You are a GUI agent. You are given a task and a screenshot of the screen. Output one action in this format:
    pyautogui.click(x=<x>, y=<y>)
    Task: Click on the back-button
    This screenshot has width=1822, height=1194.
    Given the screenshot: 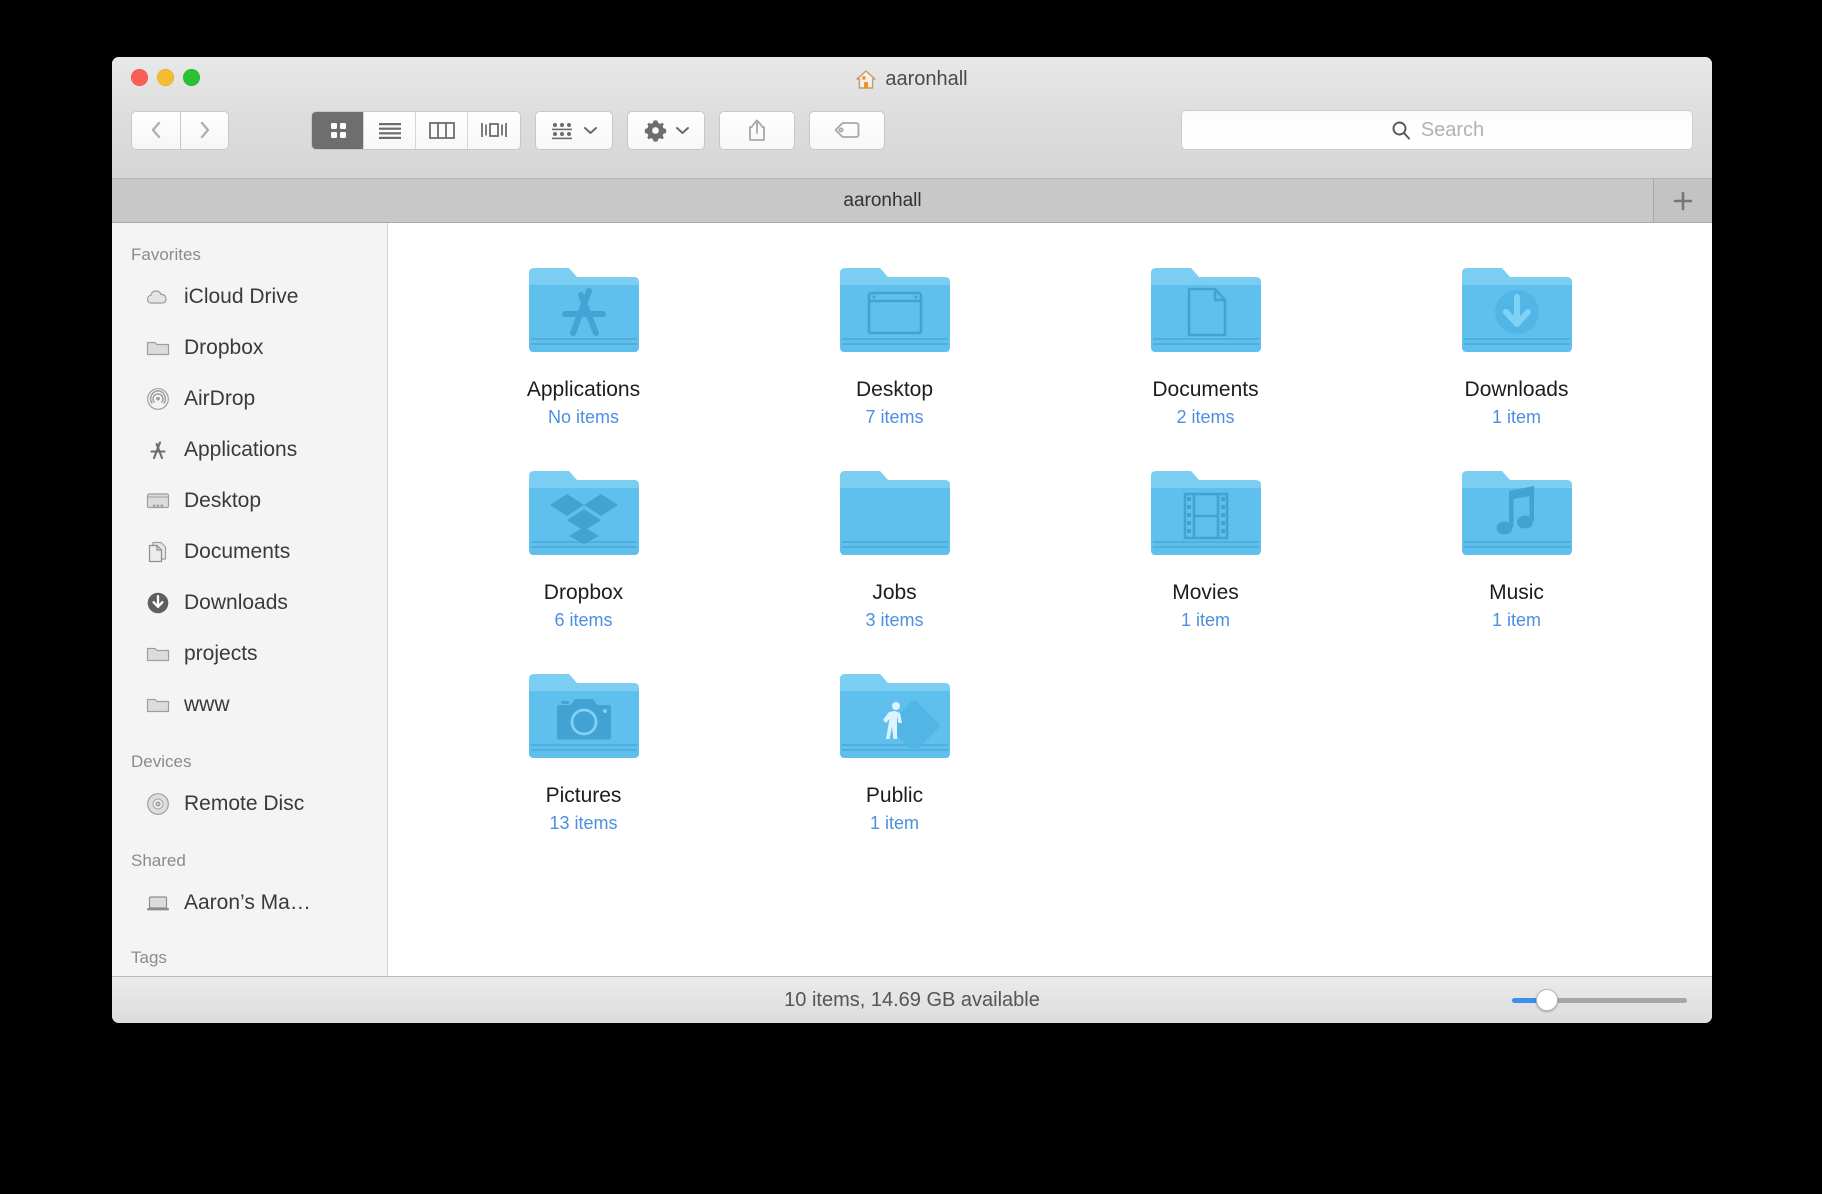 What is the action you would take?
    pyautogui.click(x=155, y=130)
    